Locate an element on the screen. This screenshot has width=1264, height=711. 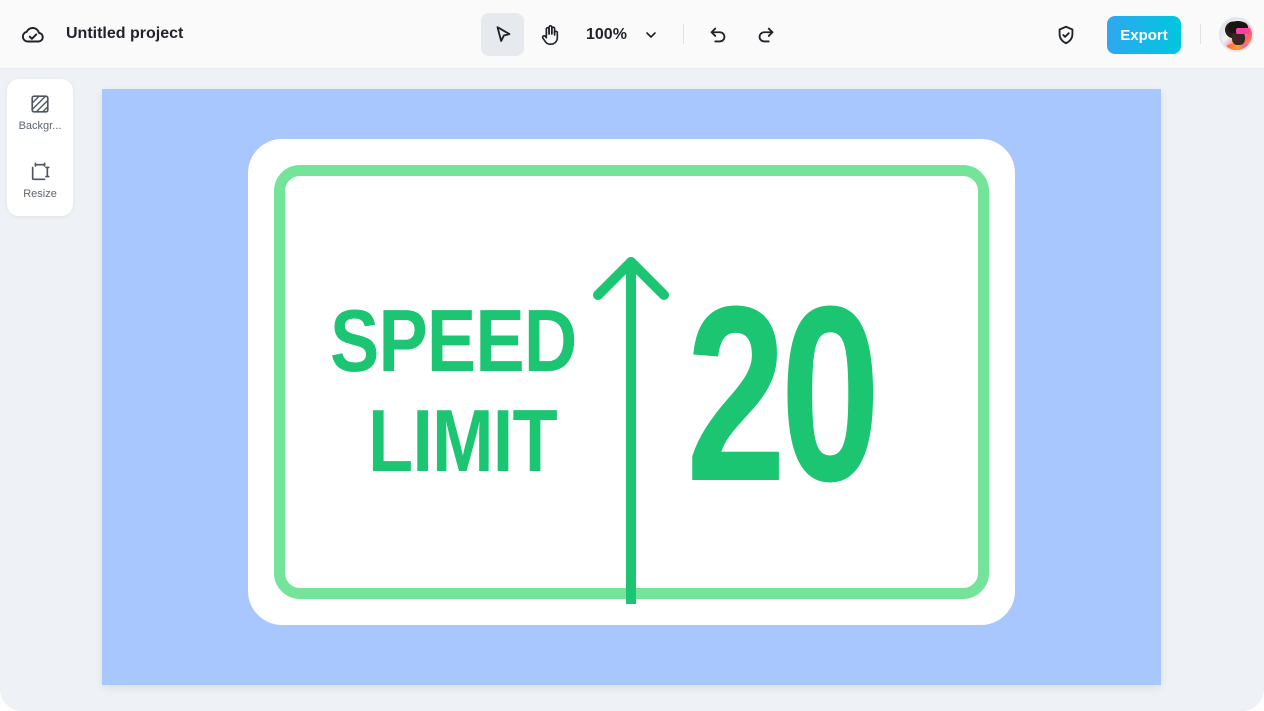
hand-icon is located at coordinates (550, 34).